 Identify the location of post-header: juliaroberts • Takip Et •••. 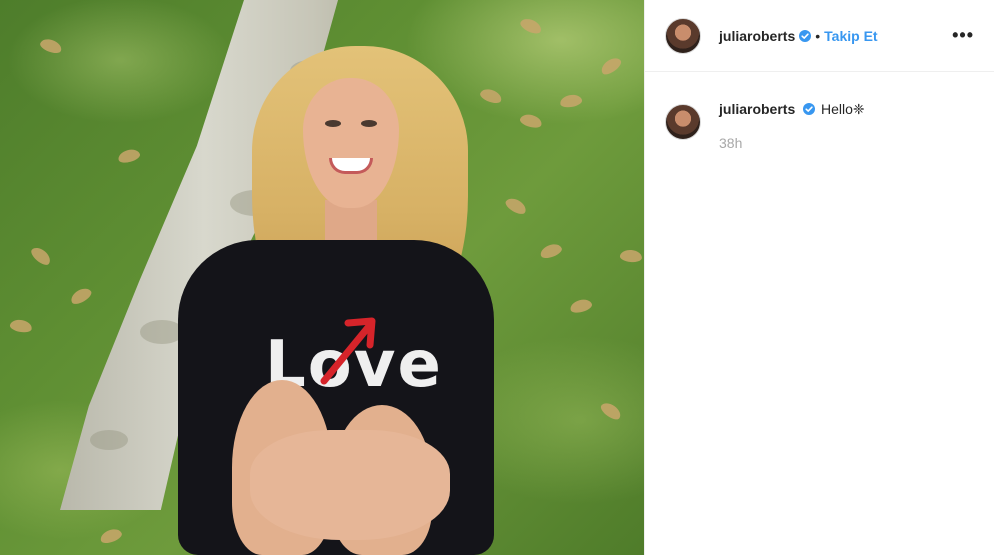
(819, 36).